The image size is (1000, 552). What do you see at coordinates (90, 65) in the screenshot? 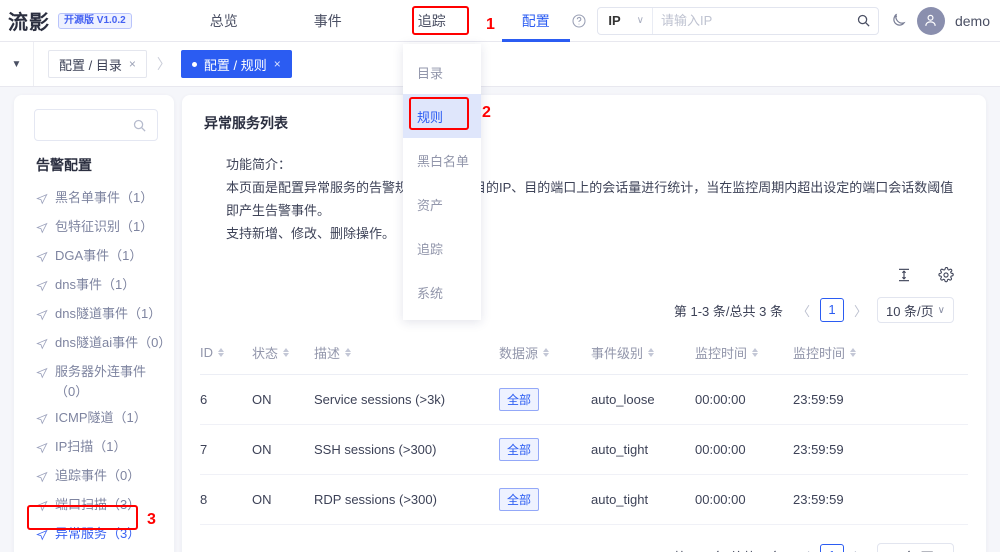
I see `tab-label: 配置 / 目录` at bounding box center [90, 65].